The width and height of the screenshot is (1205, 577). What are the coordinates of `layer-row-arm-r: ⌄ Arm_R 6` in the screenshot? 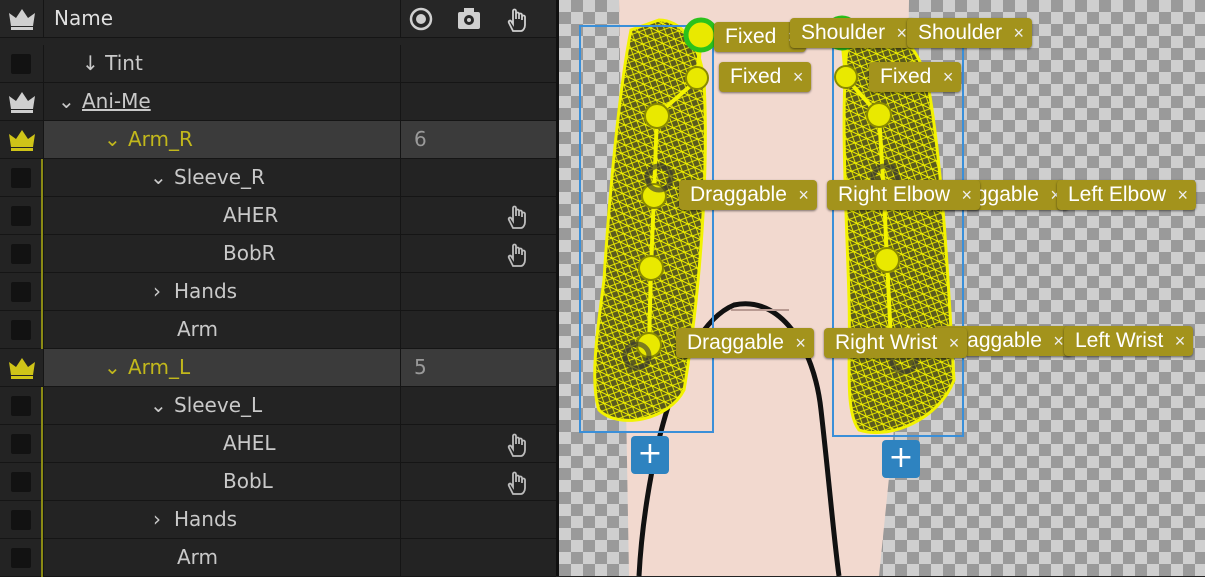 It's located at (278, 140).